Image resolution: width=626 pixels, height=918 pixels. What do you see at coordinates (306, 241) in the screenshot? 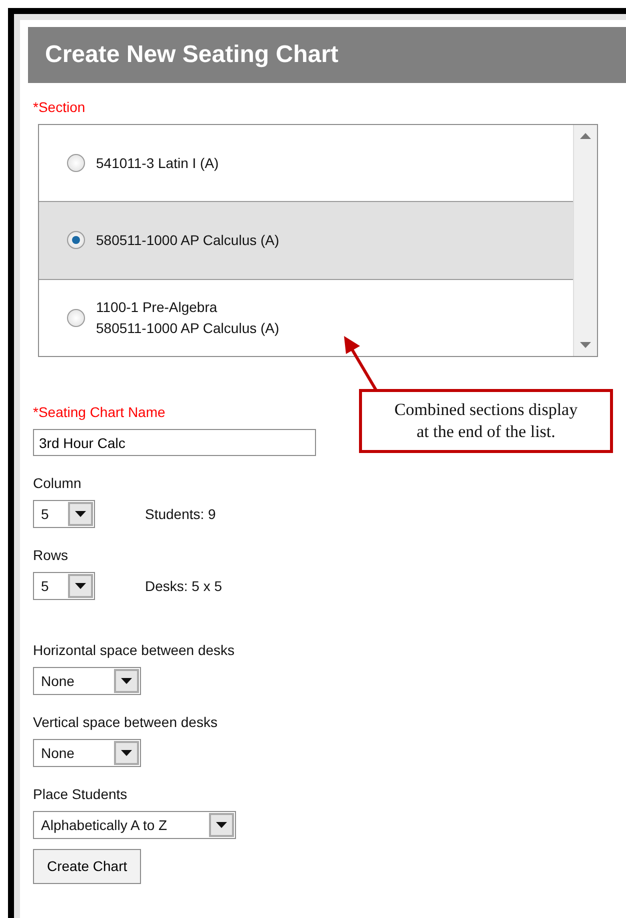
I see `section-option: 580511-1000 AP Calculus (A)` at bounding box center [306, 241].